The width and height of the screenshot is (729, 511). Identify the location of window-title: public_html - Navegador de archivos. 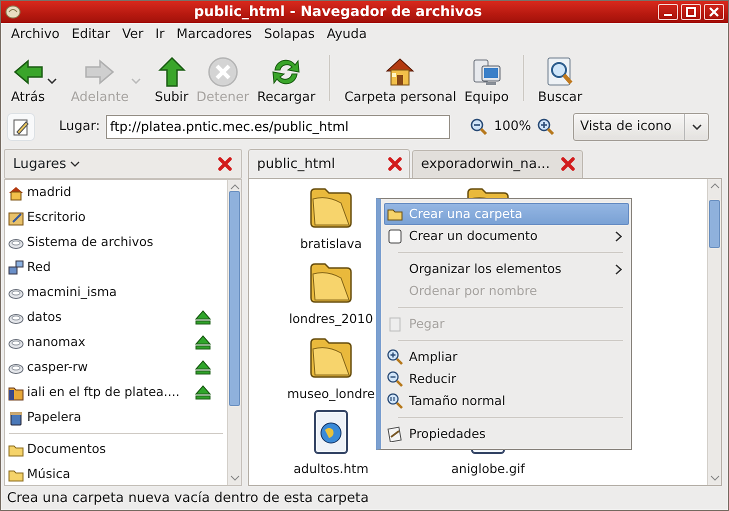
(338, 12).